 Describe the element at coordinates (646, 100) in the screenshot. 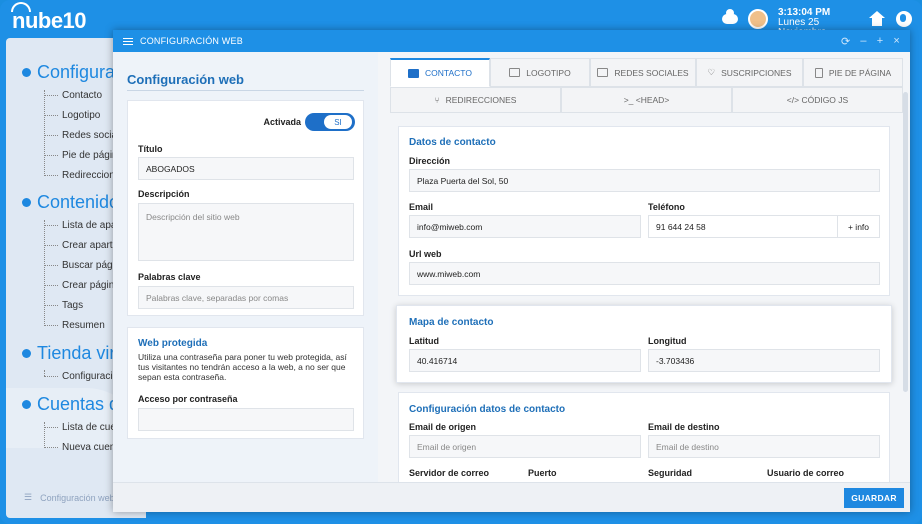

I see `tab-head: >_ <HEAD>` at that location.